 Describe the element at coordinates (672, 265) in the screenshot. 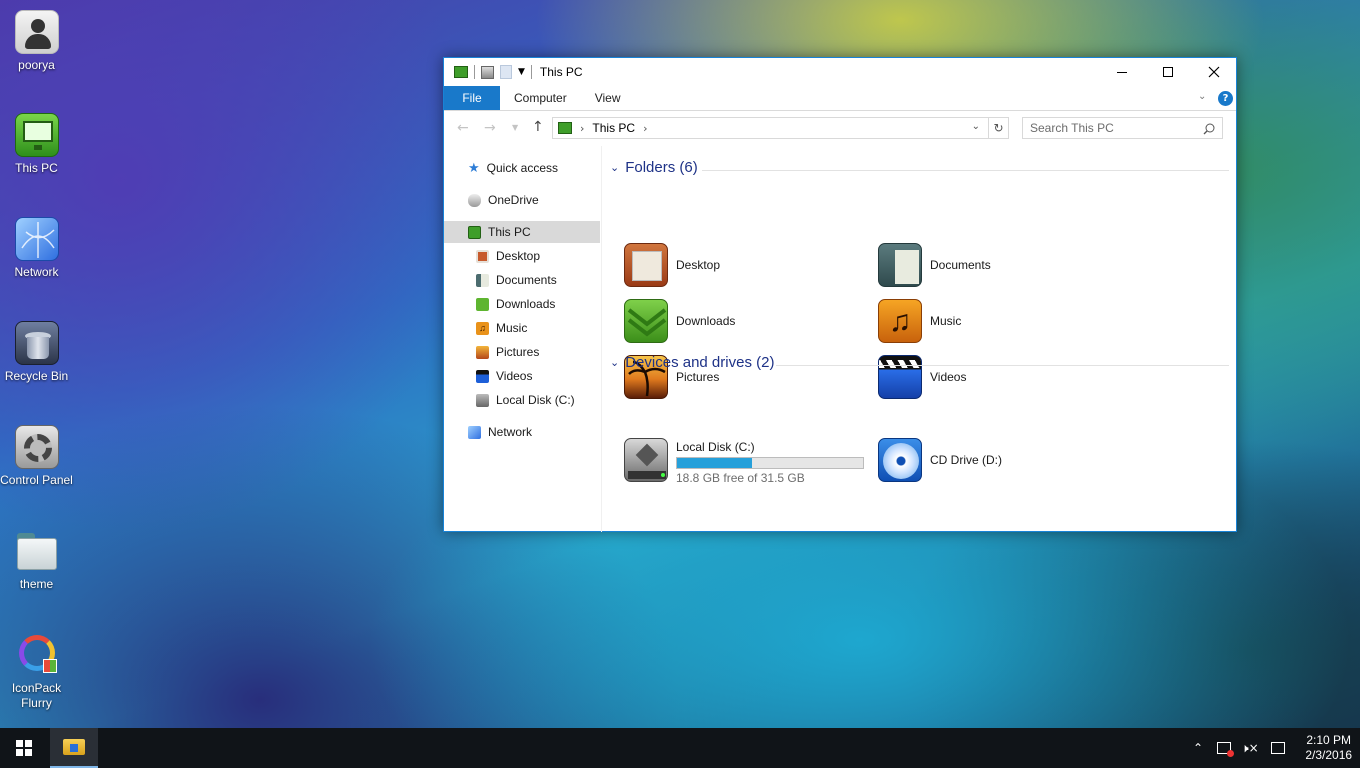

I see `folder-tile-desktop: Desktop` at that location.